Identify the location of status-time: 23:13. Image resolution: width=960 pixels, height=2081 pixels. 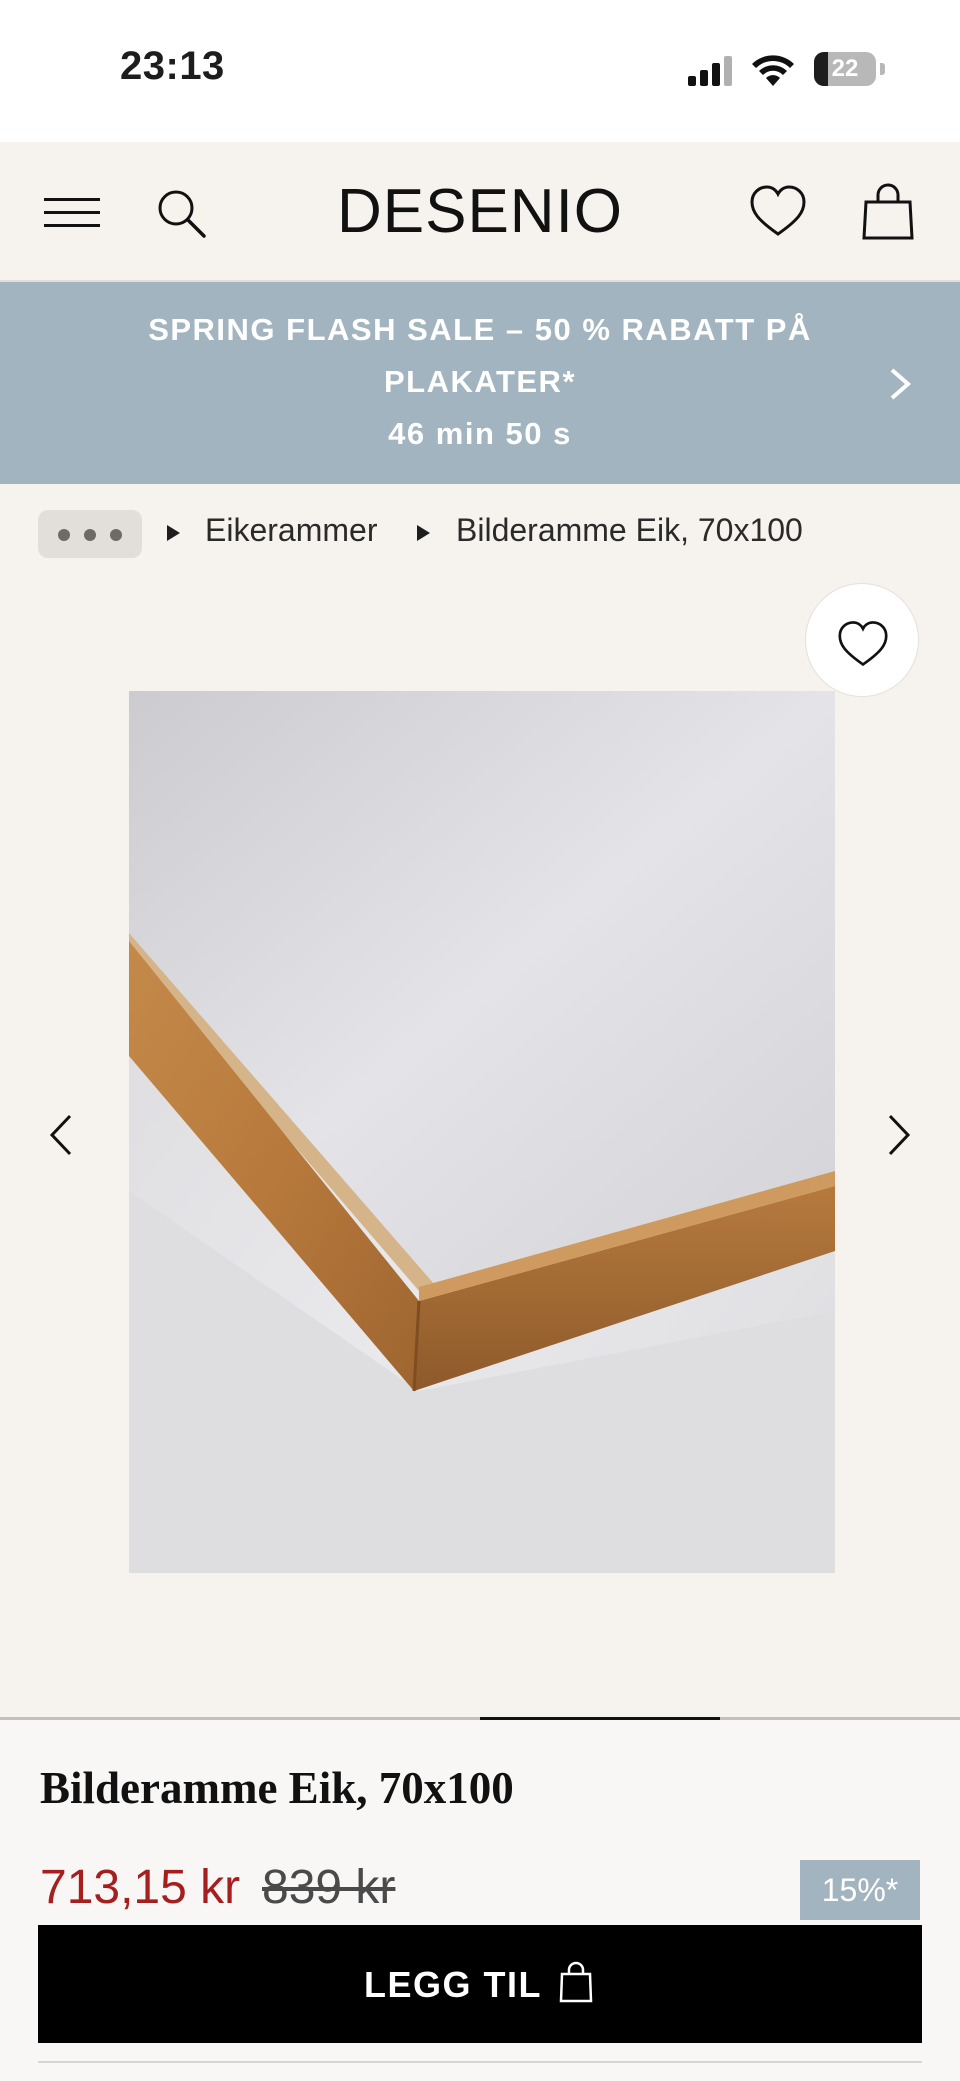
(172, 66).